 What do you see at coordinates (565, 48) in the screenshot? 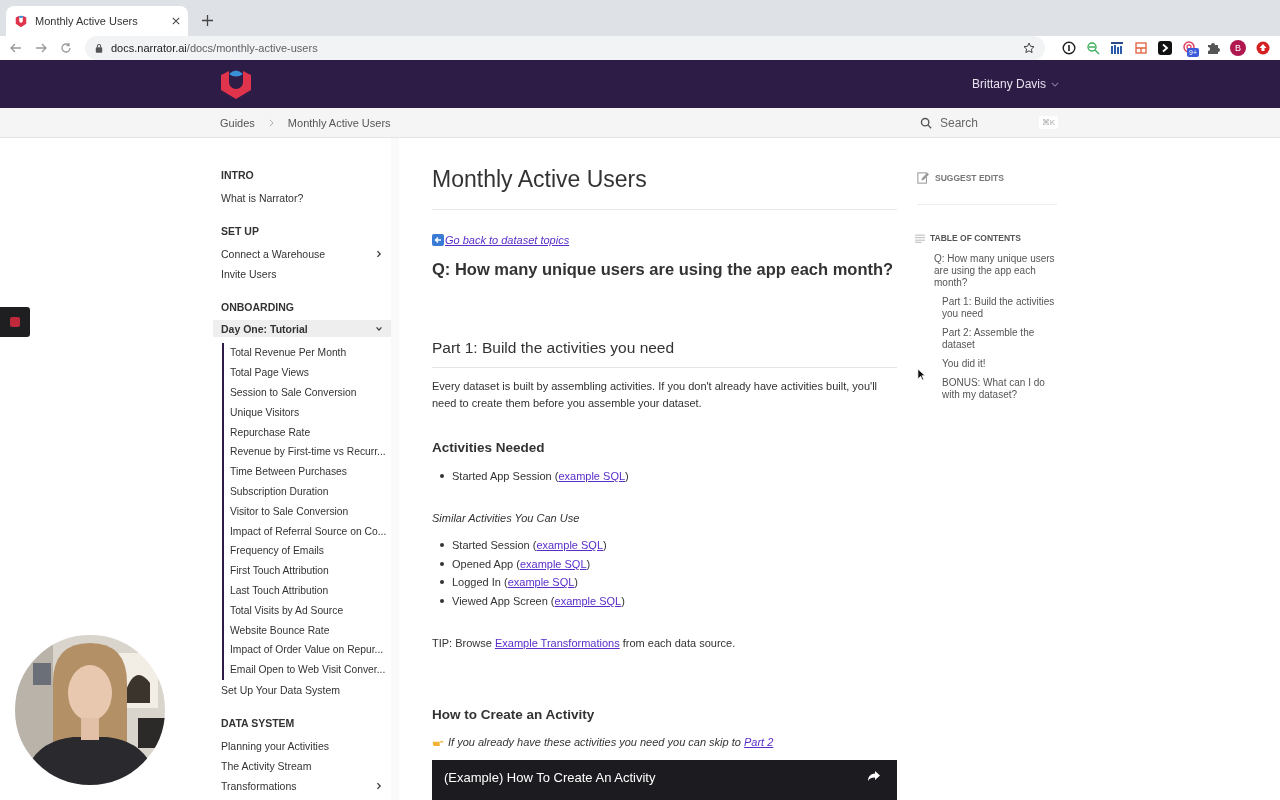
I see `address-bar: docs.narrator.ai/docs/monthly-active-users` at bounding box center [565, 48].